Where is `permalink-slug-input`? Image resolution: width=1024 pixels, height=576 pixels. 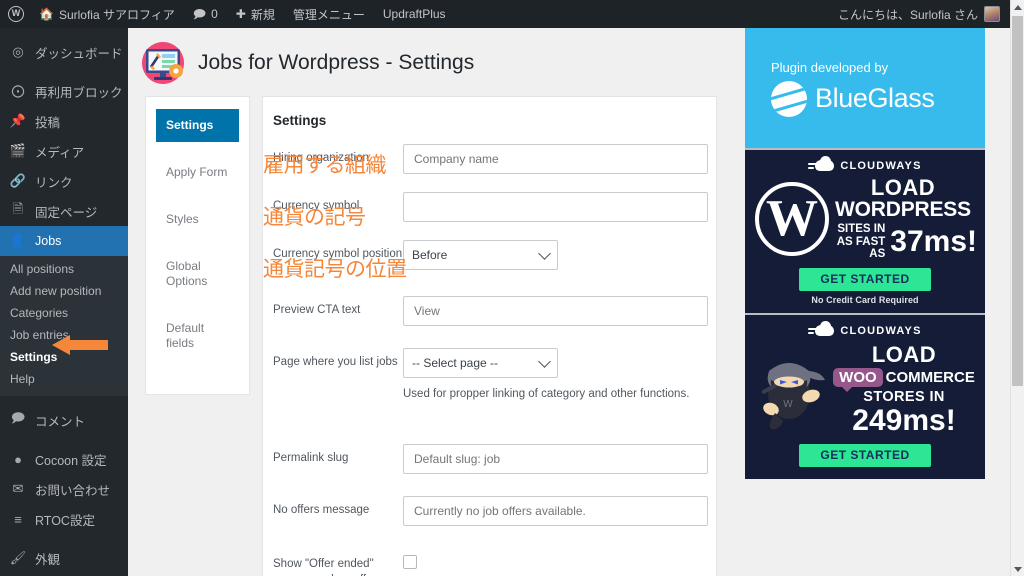 permalink-slug-input is located at coordinates (555, 459).